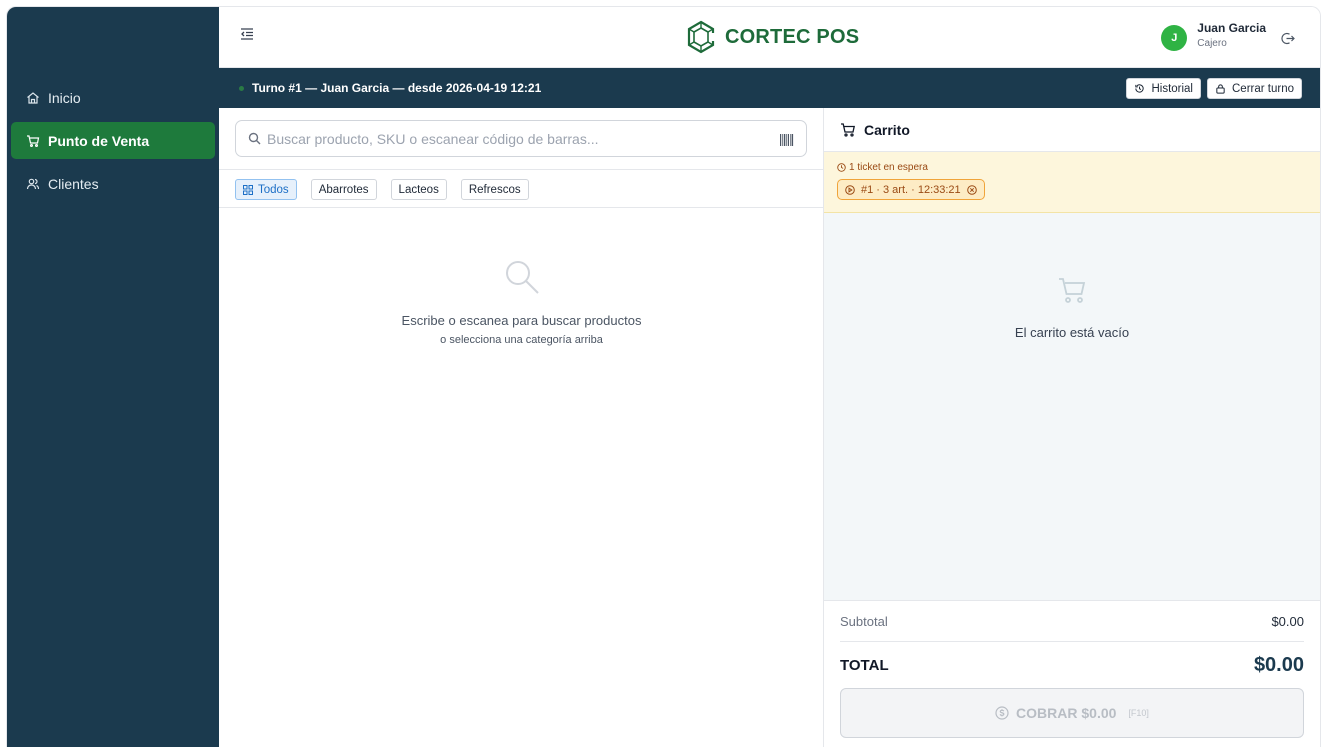 This screenshot has height=747, width=1327. Describe the element at coordinates (33, 184) in the screenshot. I see `users-icon` at that location.